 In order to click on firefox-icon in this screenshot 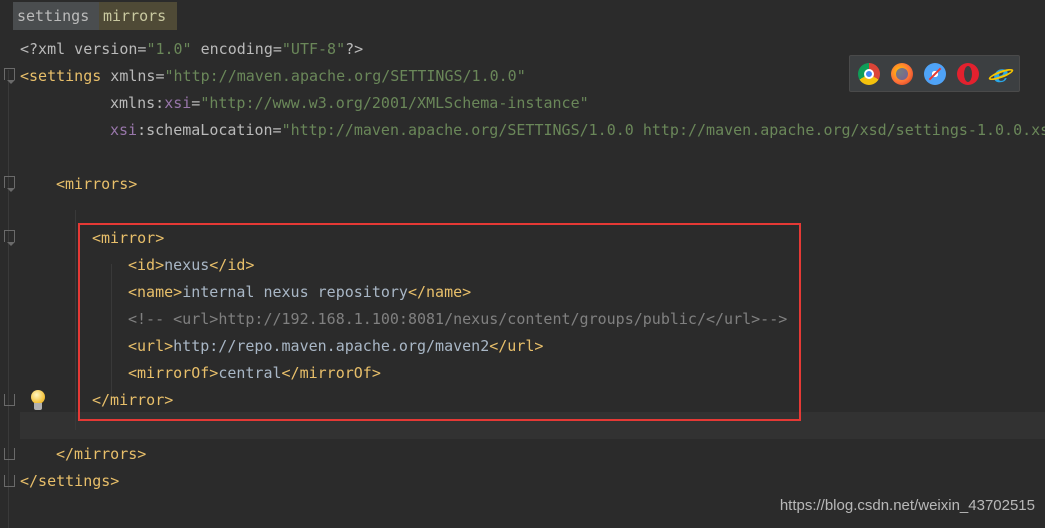, I will do `click(902, 74)`.